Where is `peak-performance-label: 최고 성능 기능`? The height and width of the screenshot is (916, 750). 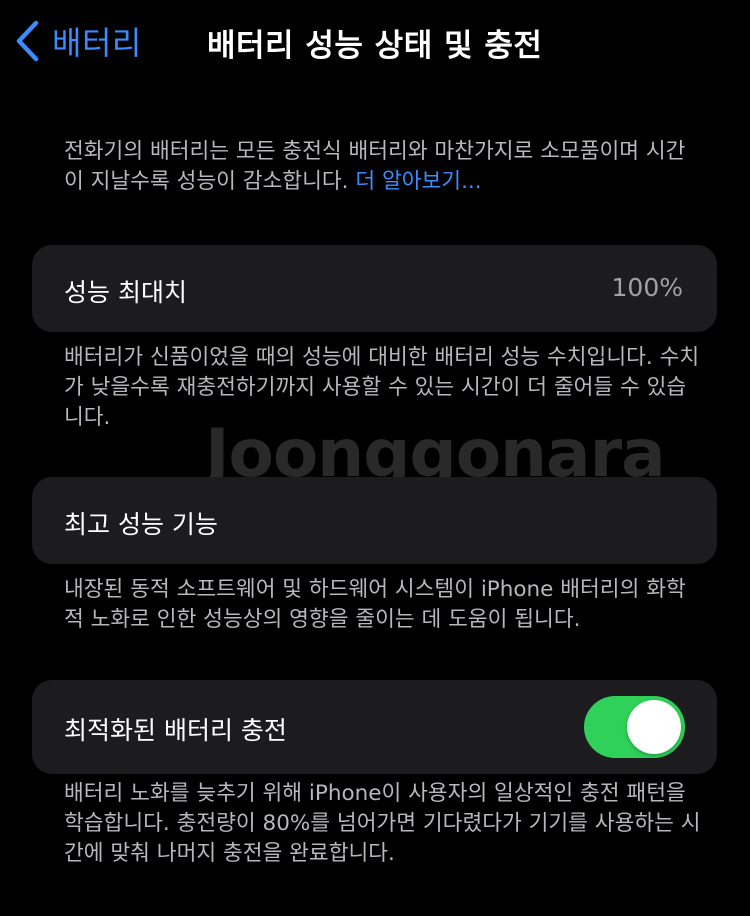
peak-performance-label: 최고 성능 기능 is located at coordinates (141, 524).